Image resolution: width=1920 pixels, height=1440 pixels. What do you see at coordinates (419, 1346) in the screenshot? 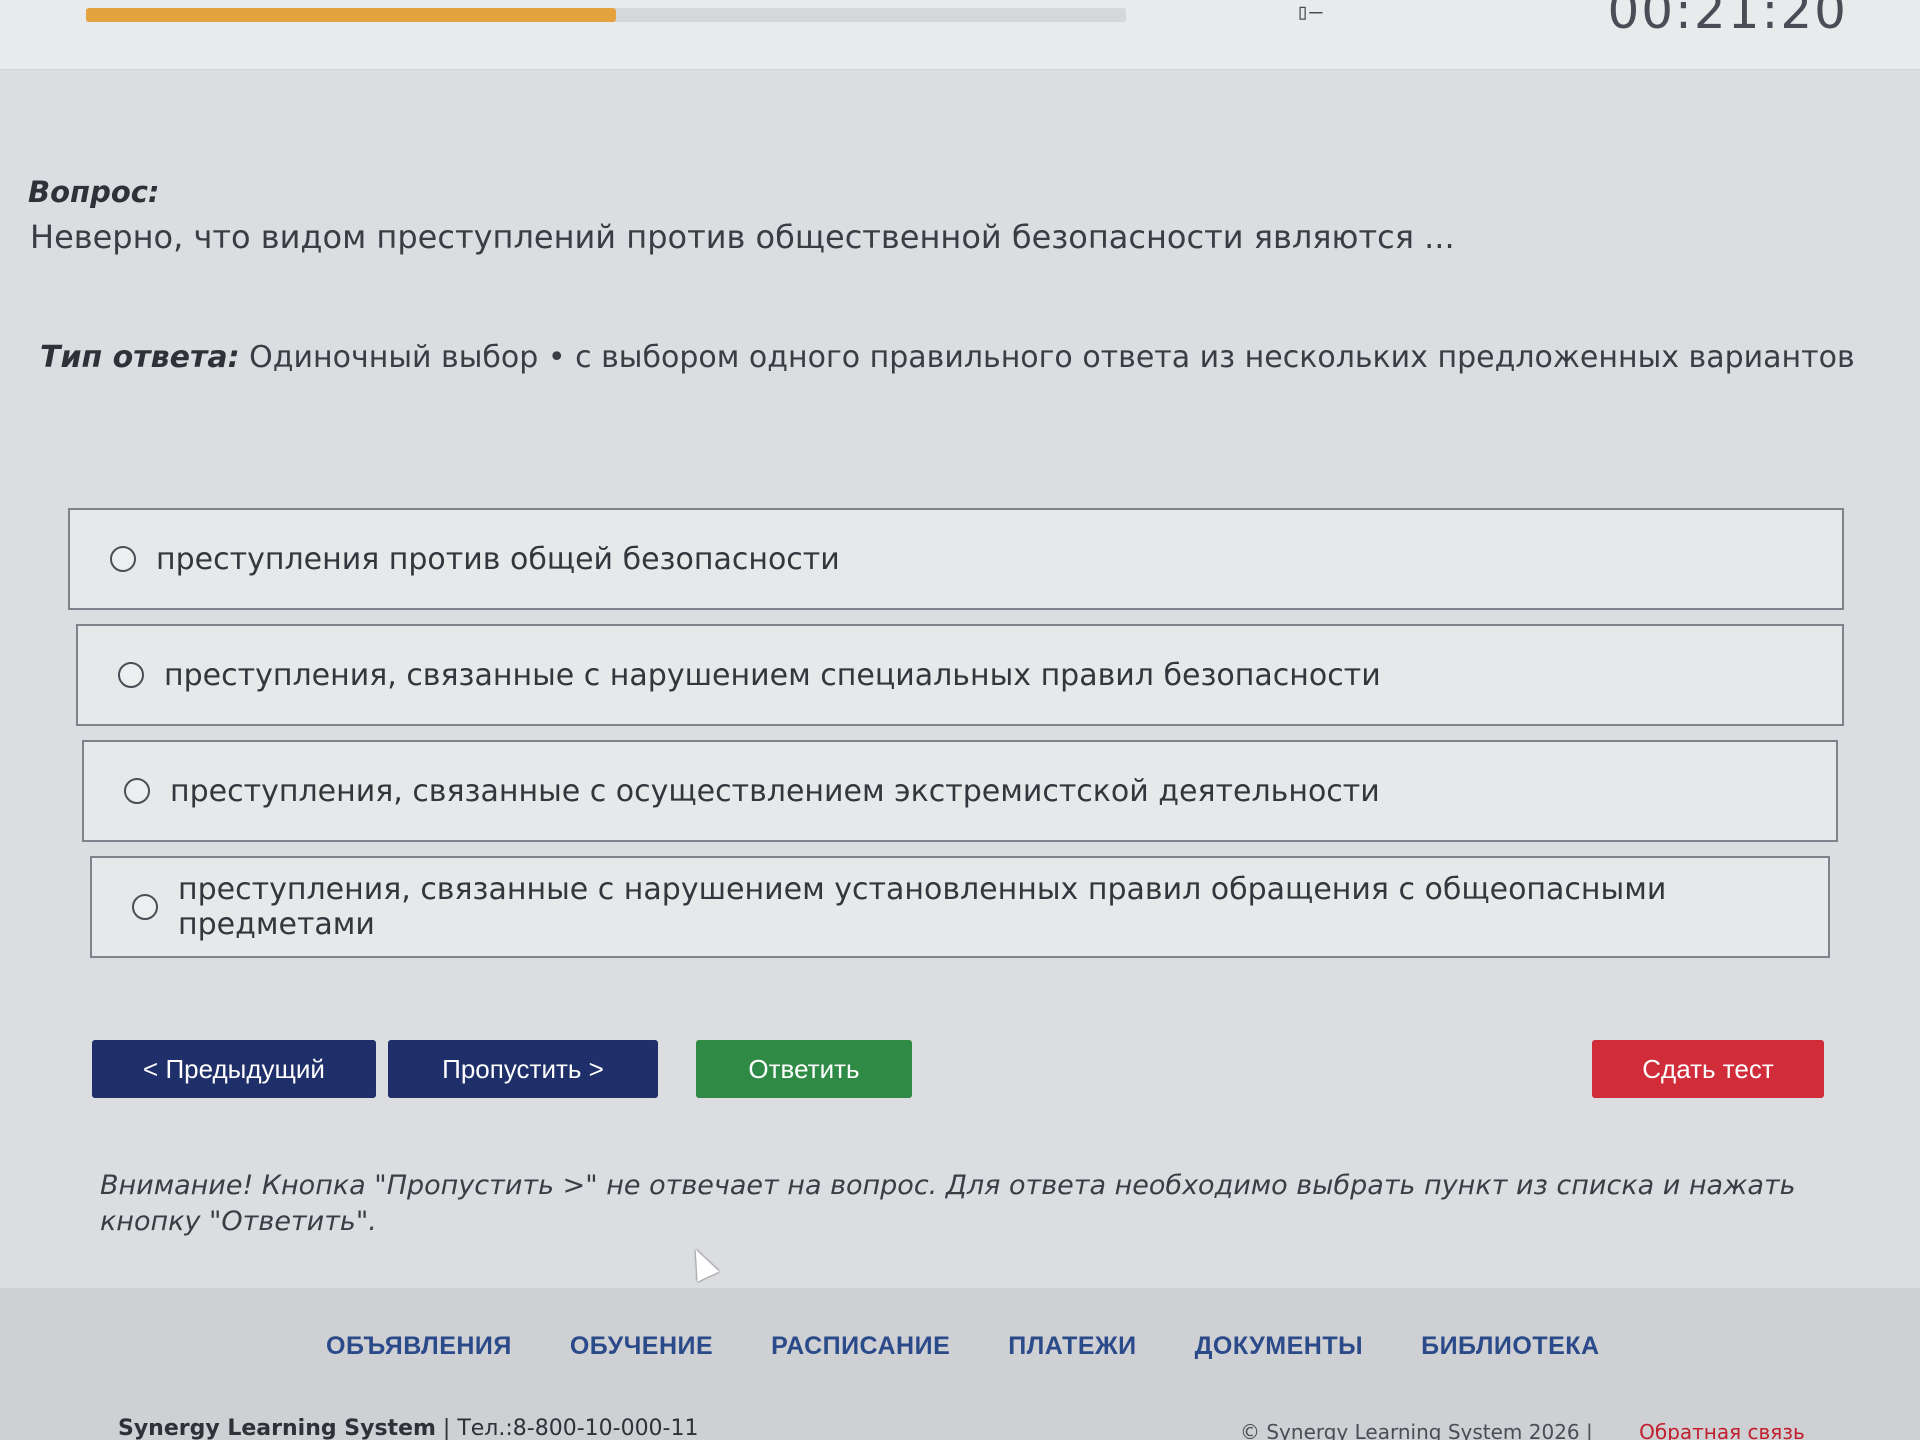
I see `nav-announcements: ОБЪЯВЛЕНИЯ` at bounding box center [419, 1346].